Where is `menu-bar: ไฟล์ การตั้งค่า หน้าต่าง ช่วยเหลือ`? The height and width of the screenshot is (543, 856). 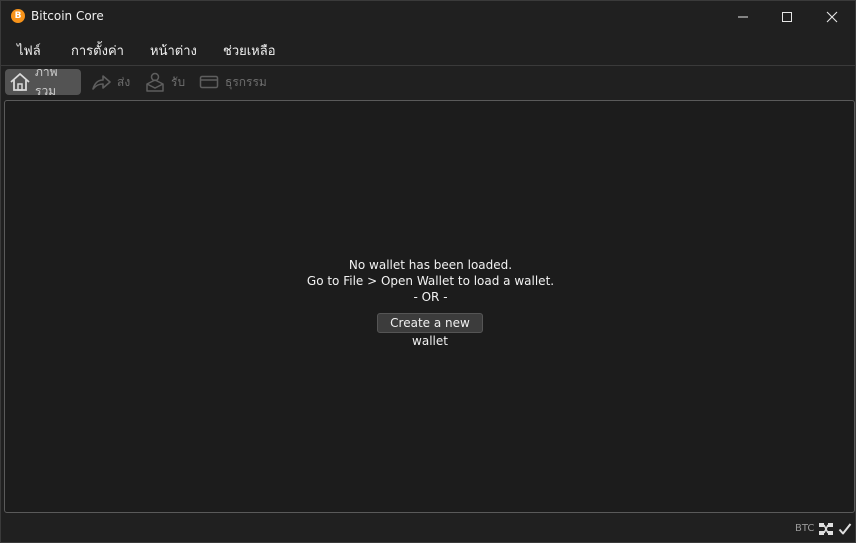
menu-bar: ไฟล์ การตั้งค่า หน้าต่าง ช่วยเหลือ is located at coordinates (428, 49).